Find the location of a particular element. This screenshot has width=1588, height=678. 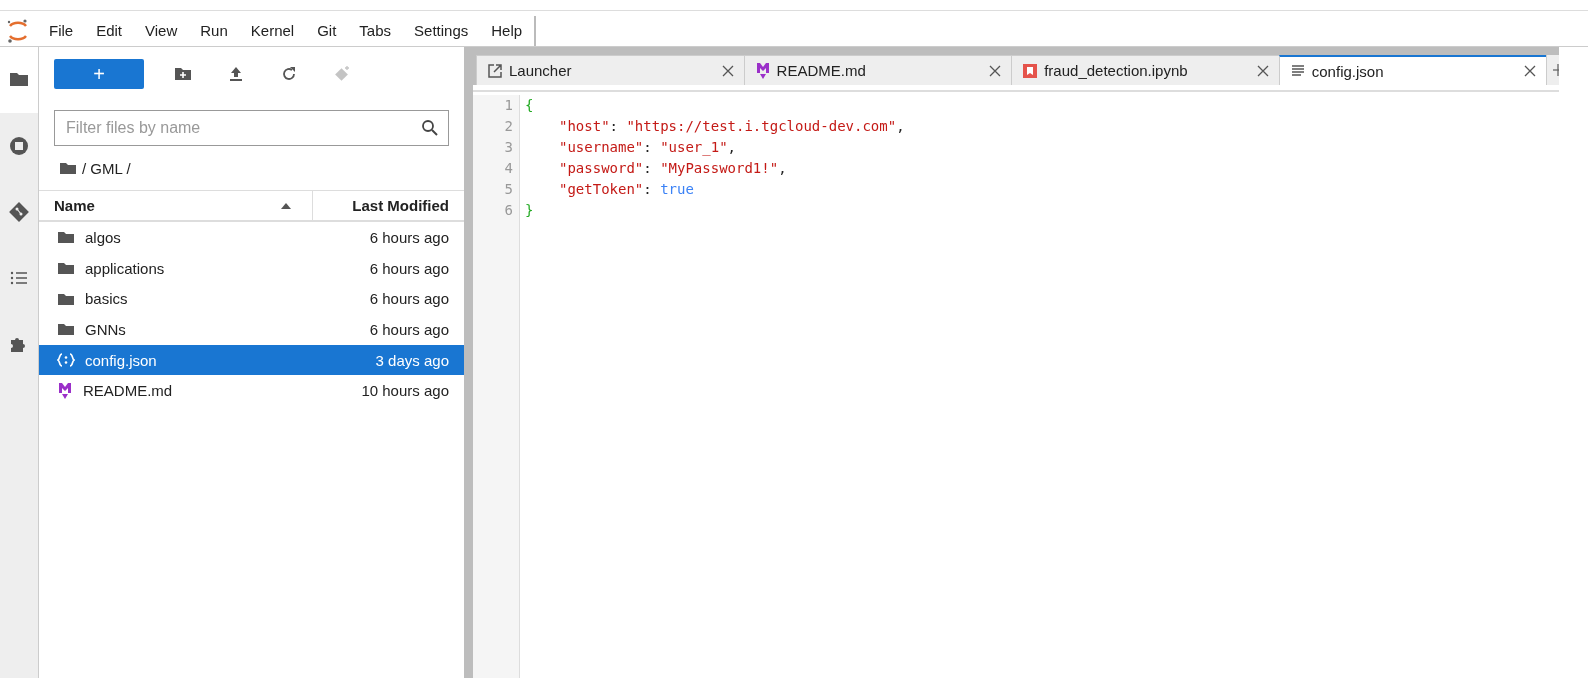

notebook-icon is located at coordinates (1030, 70).